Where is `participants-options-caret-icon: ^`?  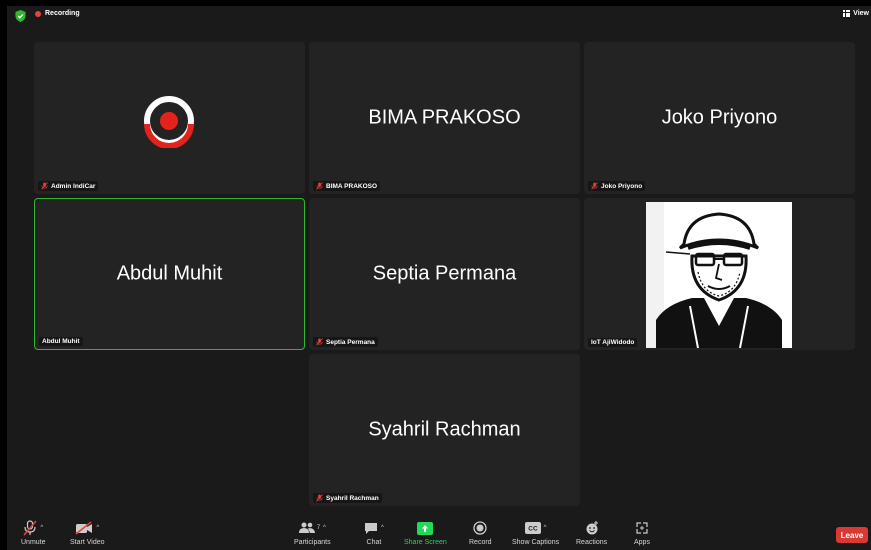
participants-options-caret-icon: ^ is located at coordinates (324, 528).